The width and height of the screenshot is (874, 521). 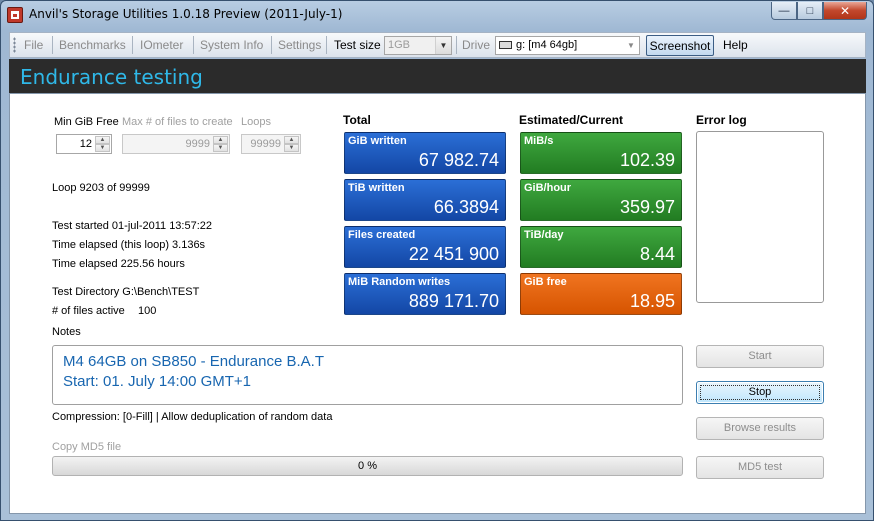 What do you see at coordinates (760, 428) in the screenshot?
I see `browse-results-button: Browse results` at bounding box center [760, 428].